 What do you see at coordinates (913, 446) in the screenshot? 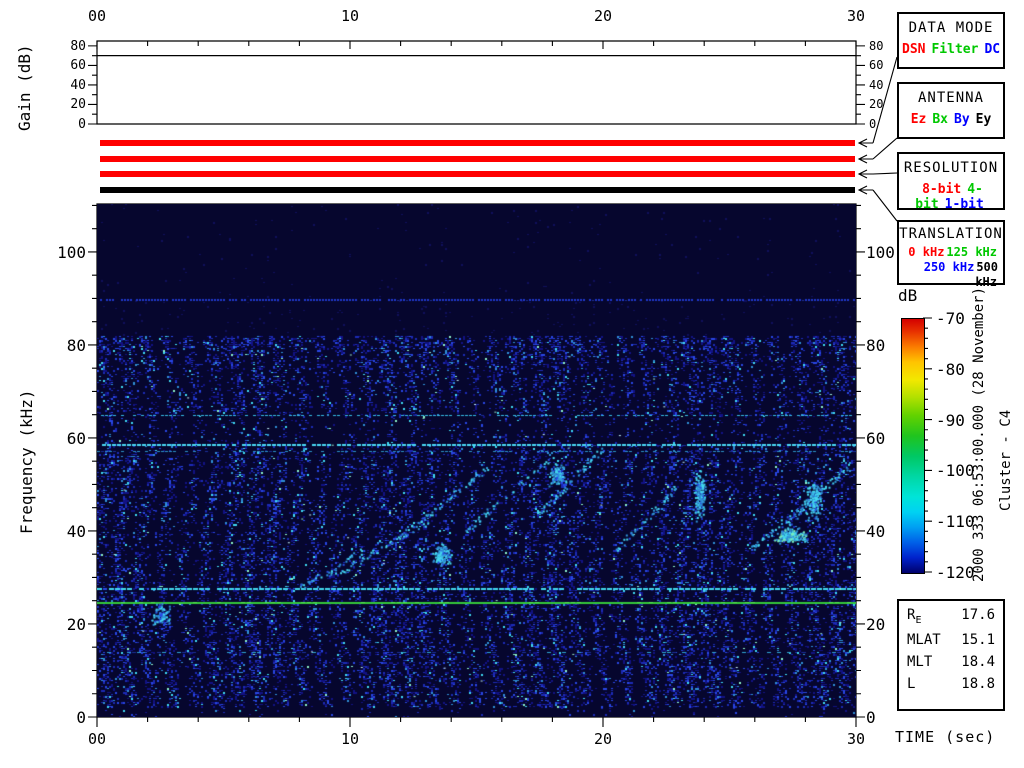
I see `colorbar` at bounding box center [913, 446].